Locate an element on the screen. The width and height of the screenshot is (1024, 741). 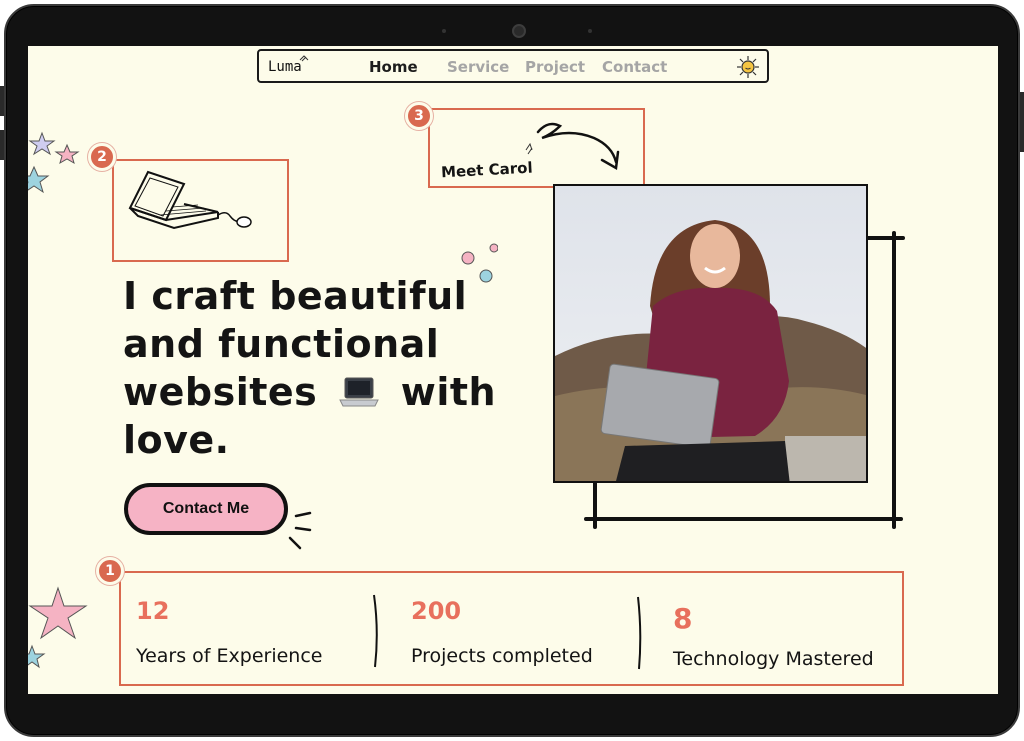
headline-text: with is located at coordinates (448, 392).